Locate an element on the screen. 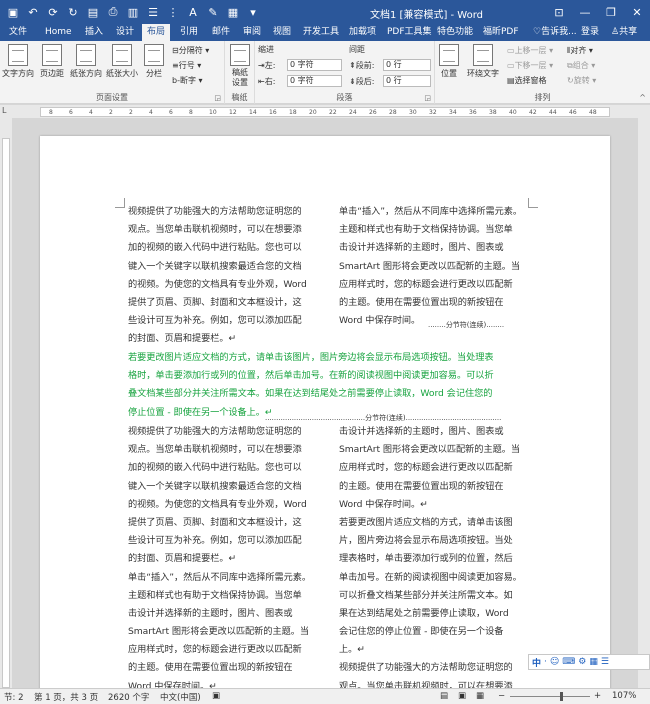 The image size is (650, 704). redo-icon: ⟳ is located at coordinates (53, 12).